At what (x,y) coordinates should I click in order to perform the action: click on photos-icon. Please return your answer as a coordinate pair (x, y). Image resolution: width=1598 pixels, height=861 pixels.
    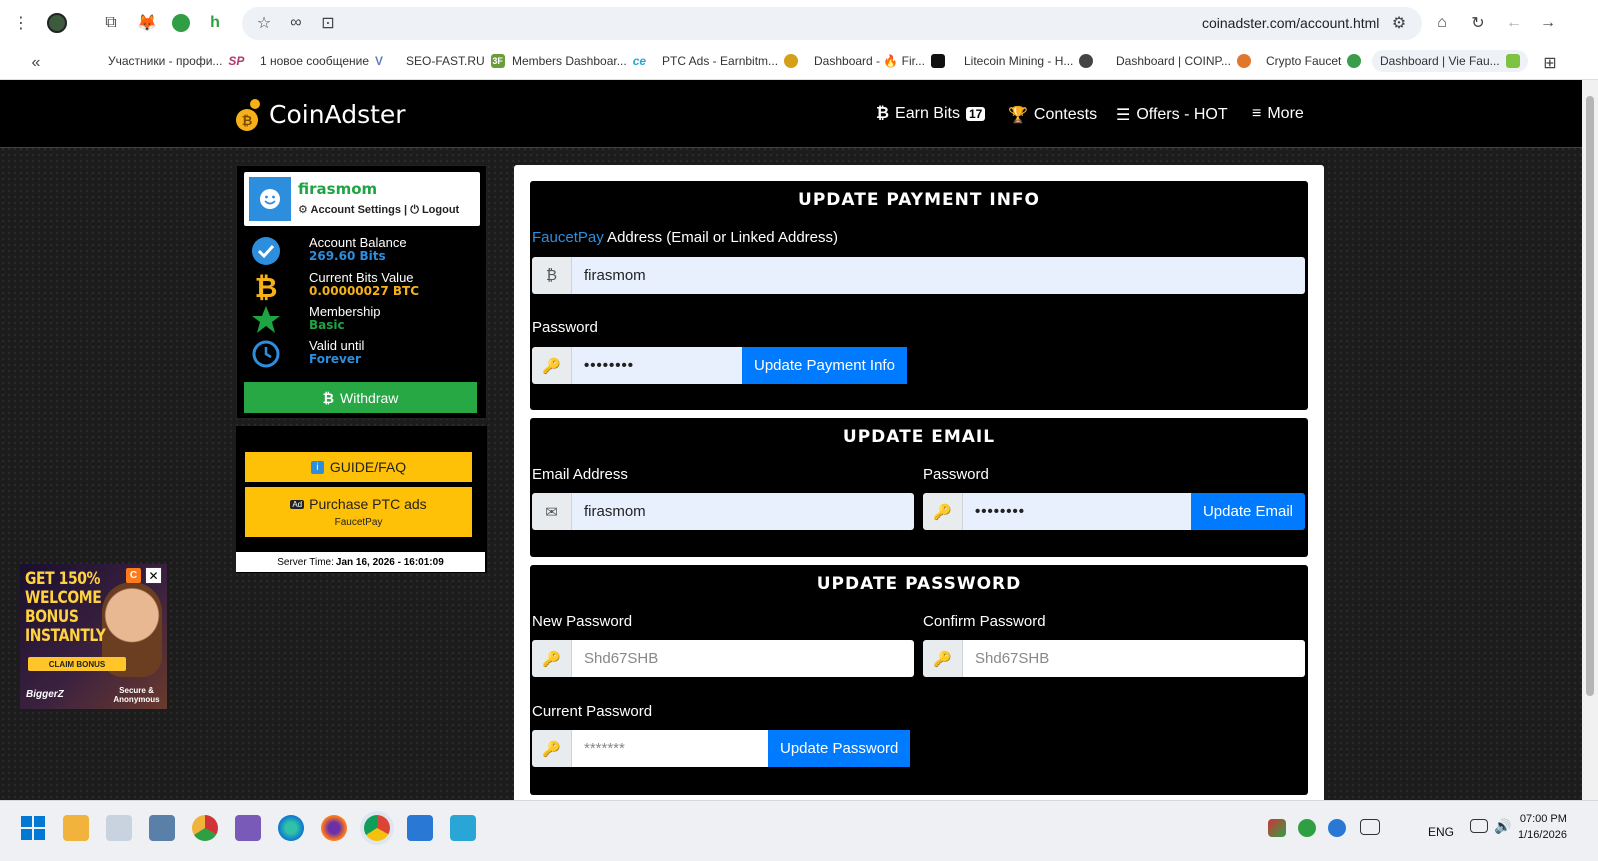
    Looking at the image, I should click on (248, 828).